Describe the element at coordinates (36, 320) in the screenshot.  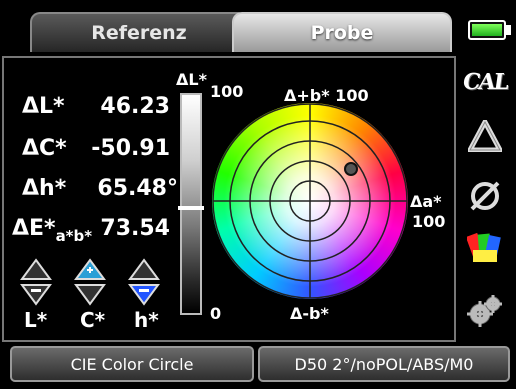
I see `l-selector-label: L*` at that location.